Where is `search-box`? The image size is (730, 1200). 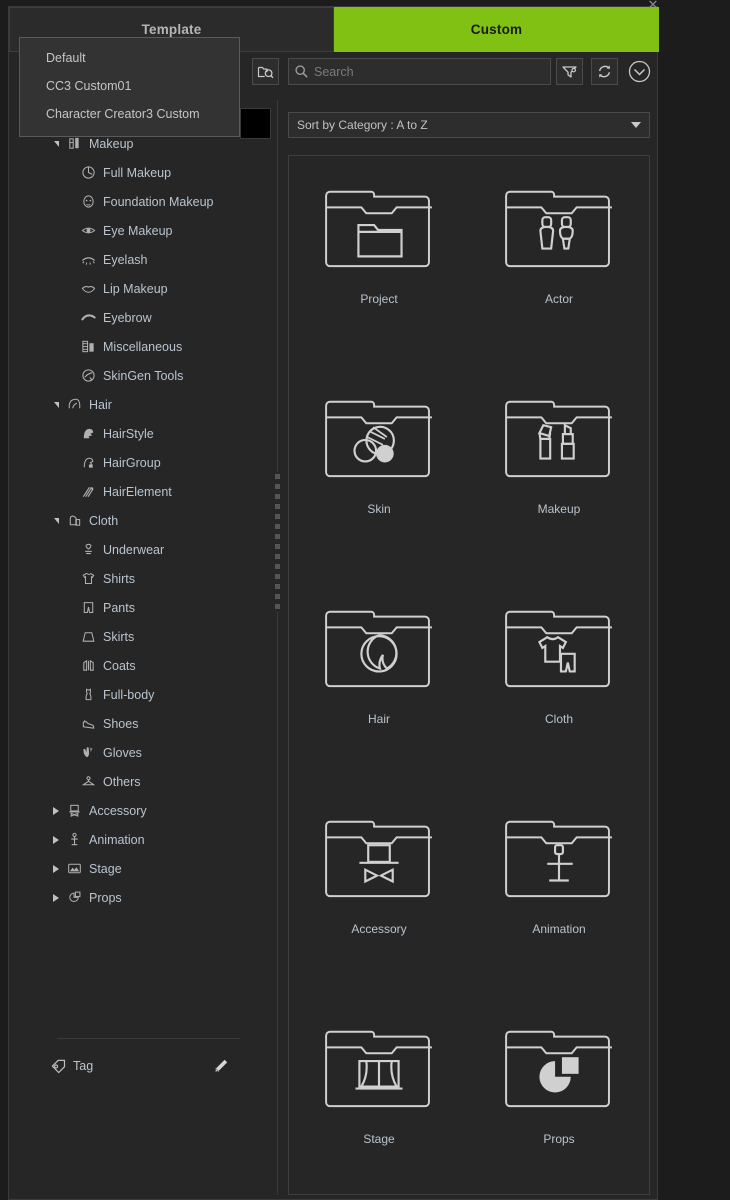 search-box is located at coordinates (419, 71).